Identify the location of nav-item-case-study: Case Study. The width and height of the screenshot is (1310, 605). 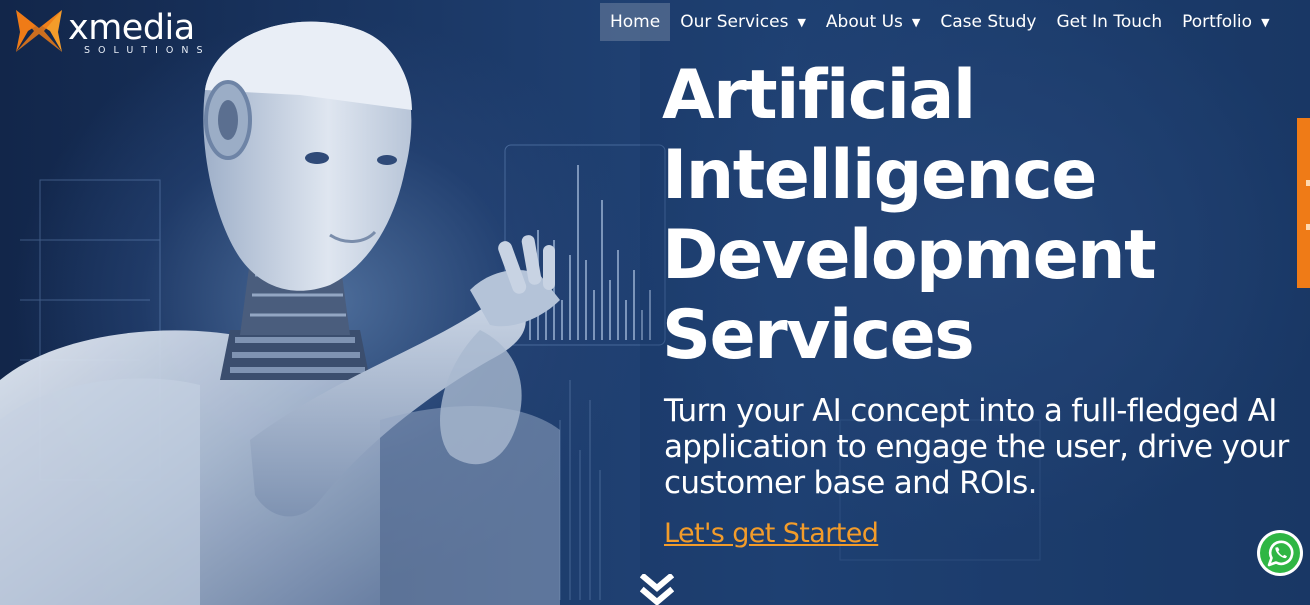
(988, 22).